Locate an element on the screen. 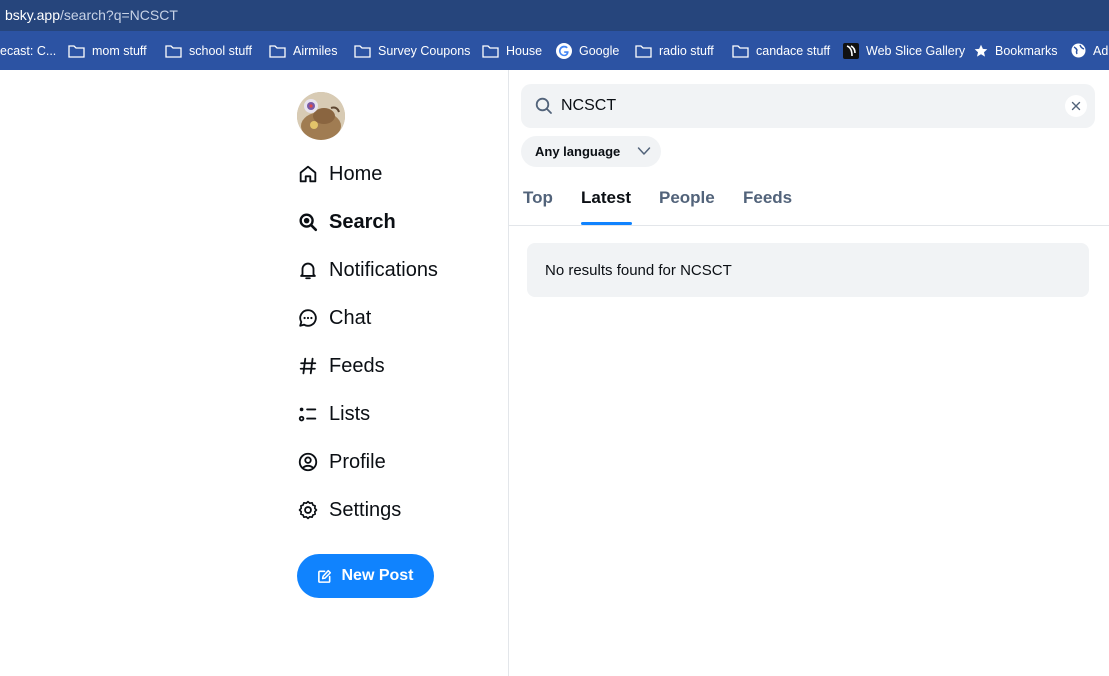 The width and height of the screenshot is (1109, 676). nav-home: Home is located at coordinates (339, 174).